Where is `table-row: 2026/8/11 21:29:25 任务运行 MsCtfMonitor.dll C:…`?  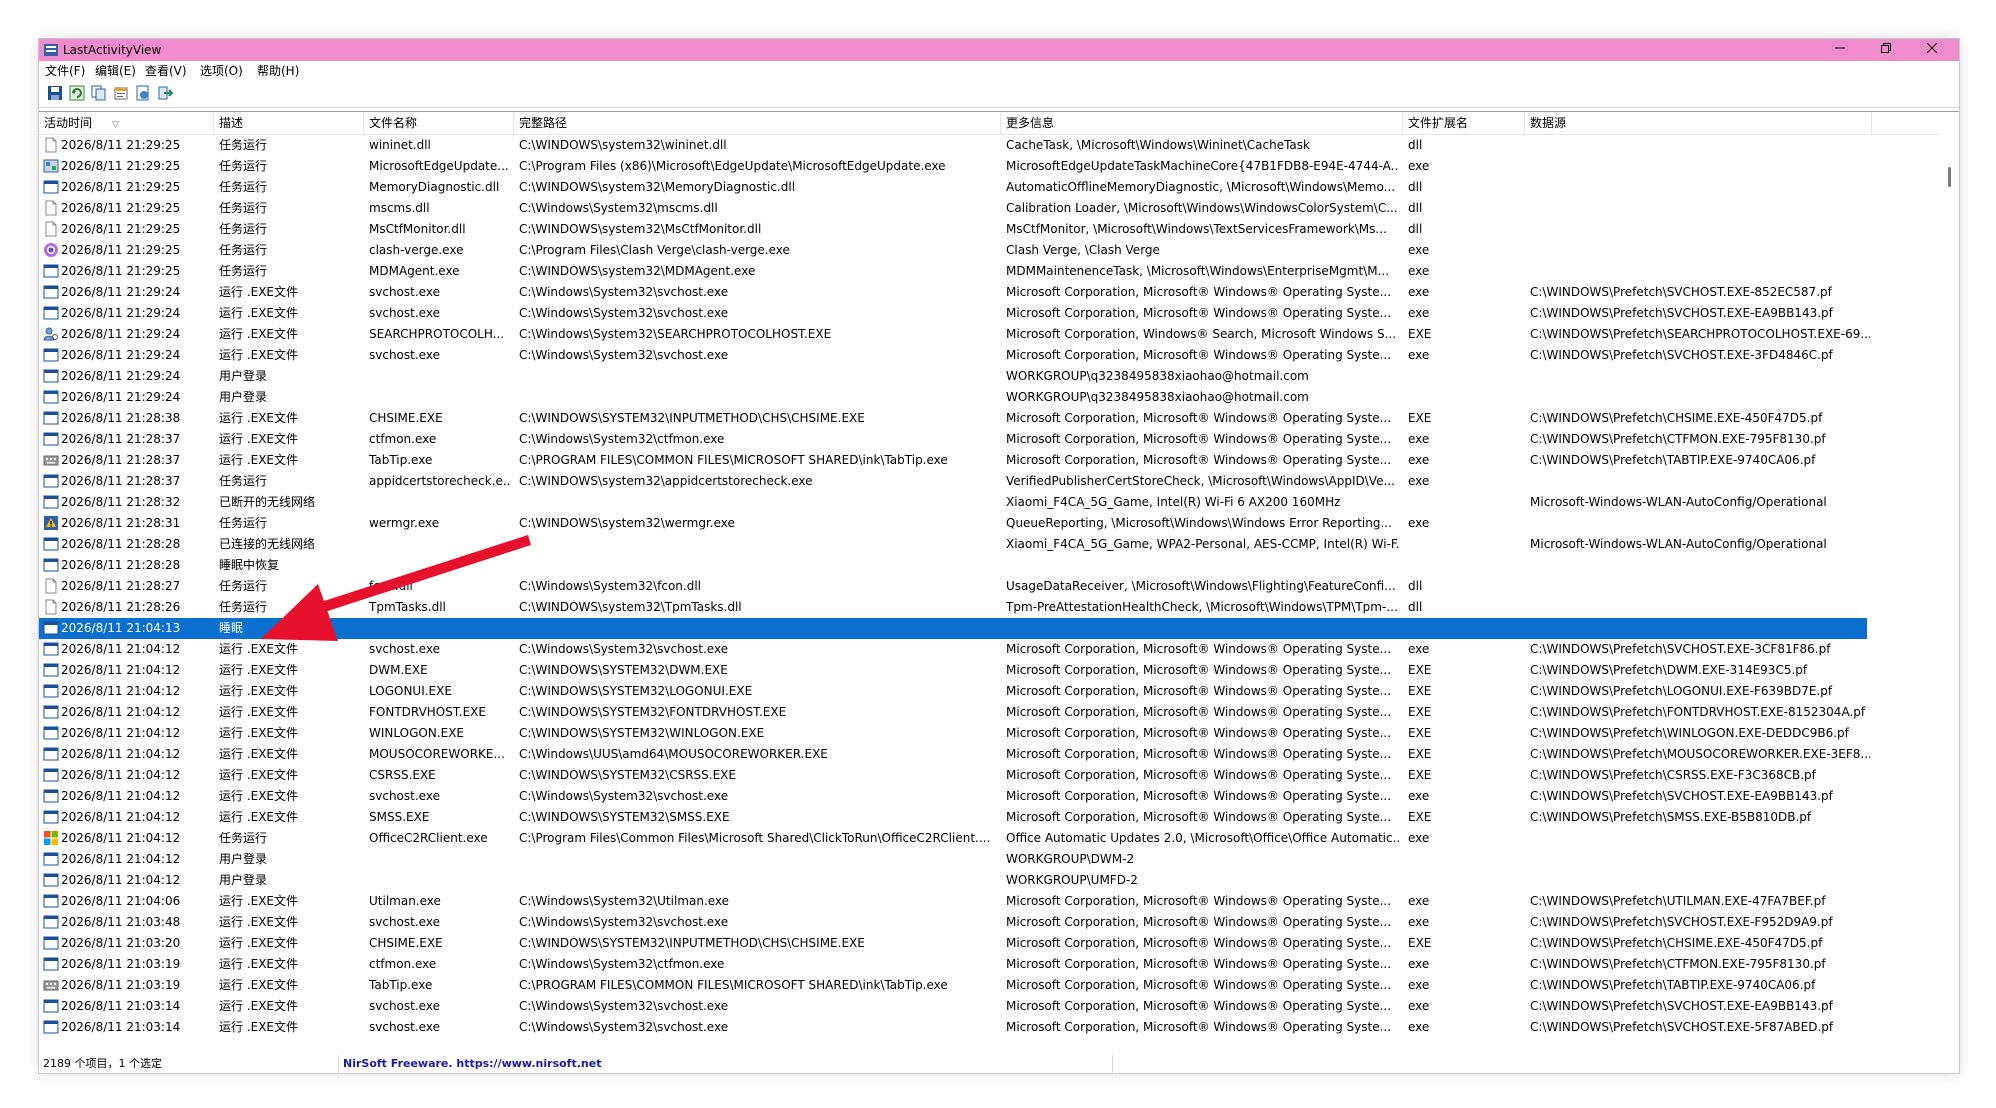
table-row: 2026/8/11 21:29:25 任务运行 MsCtfMonitor.dll C:… is located at coordinates (989, 229).